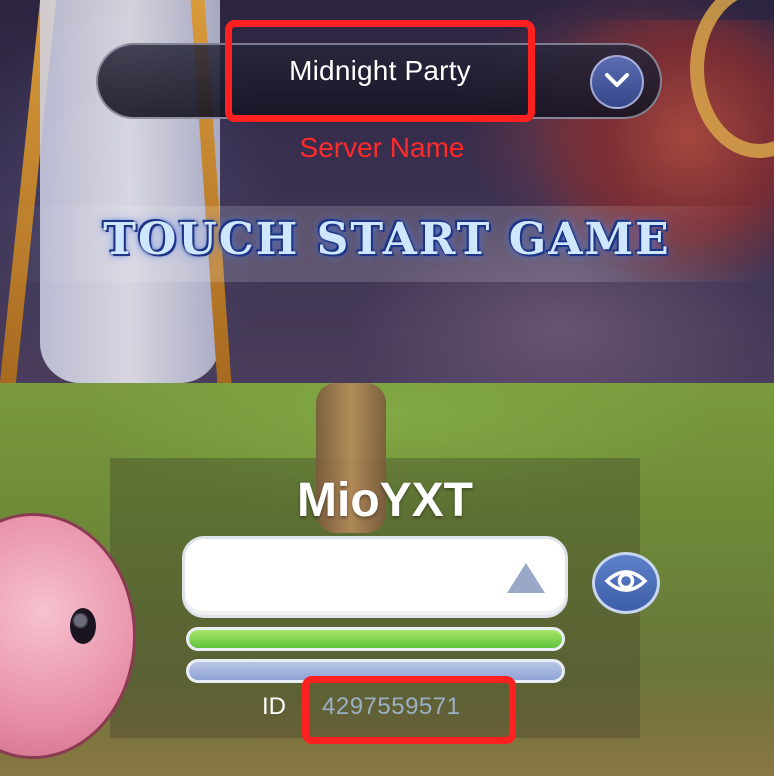 This screenshot has height=776, width=774. I want to click on character-name: MioYXT, so click(385, 500).